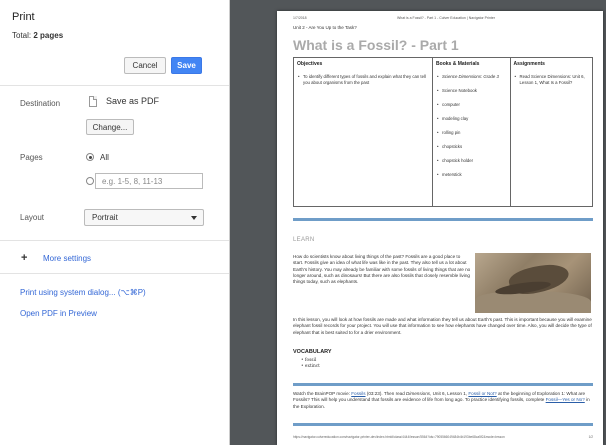 This screenshot has width=606, height=445. What do you see at coordinates (471, 175) in the screenshot?
I see `material-item: meterstick` at bounding box center [471, 175].